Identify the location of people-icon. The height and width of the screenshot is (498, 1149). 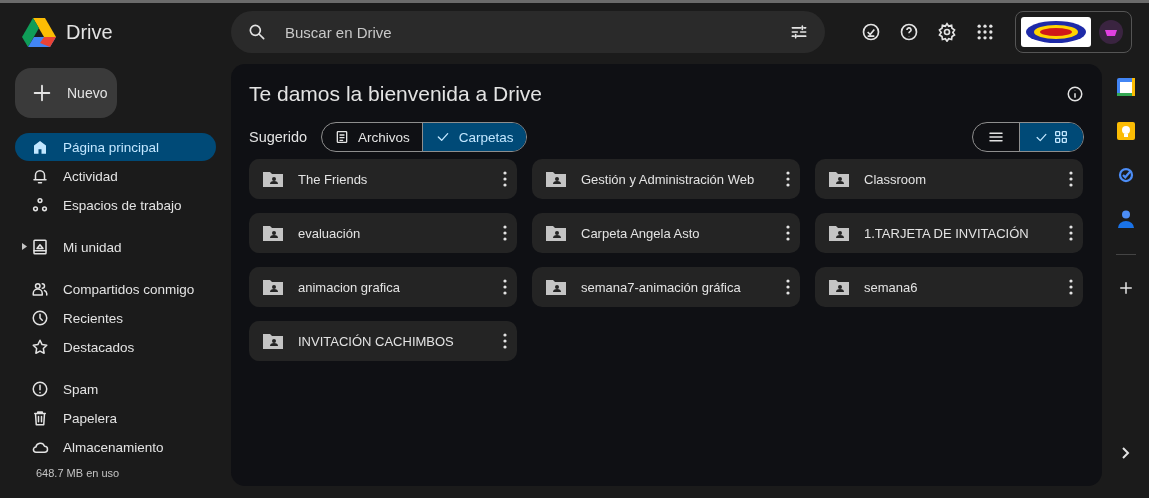
(40, 289).